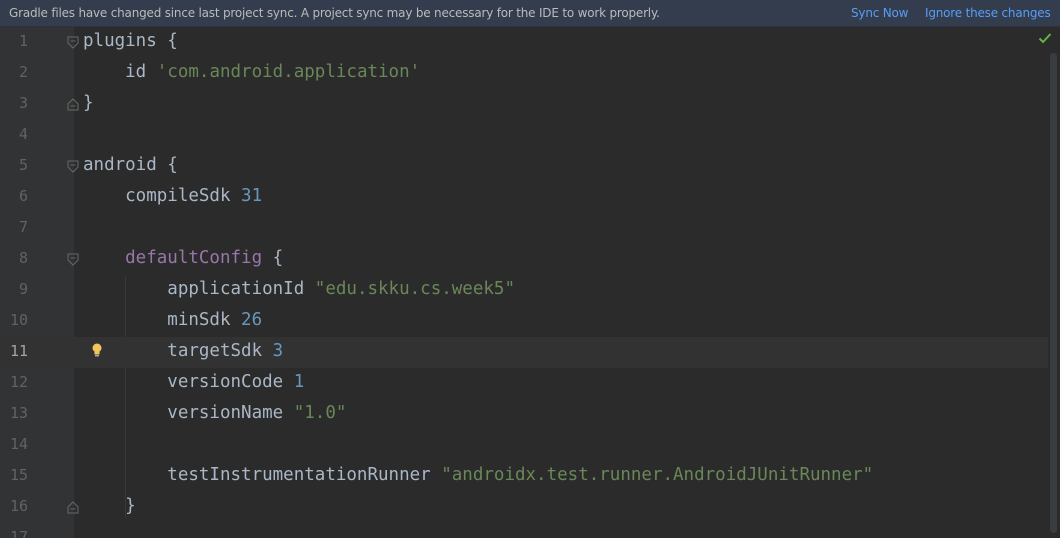 The image size is (1060, 538). Describe the element at coordinates (524, 228) in the screenshot. I see `code-line: 7` at that location.